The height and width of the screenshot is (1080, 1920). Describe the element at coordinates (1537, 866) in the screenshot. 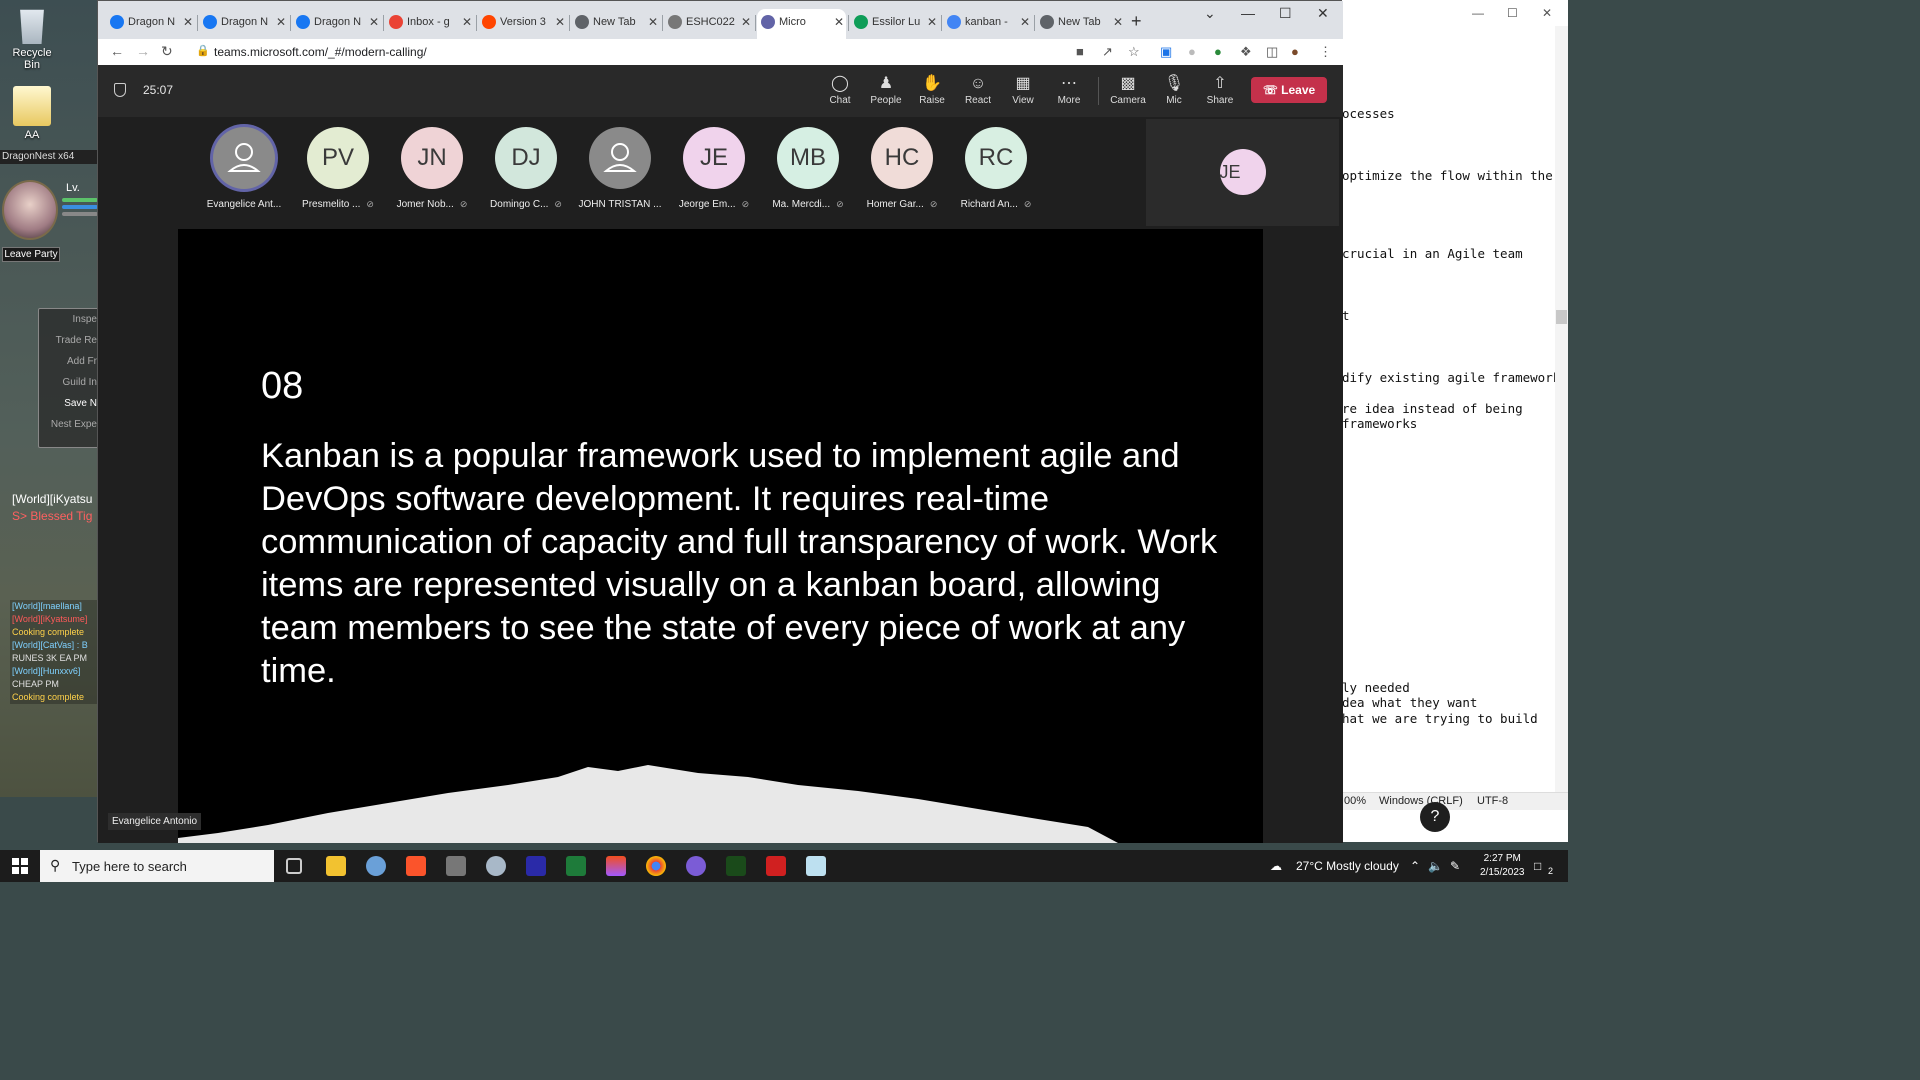

I see `notification-icon: □` at that location.